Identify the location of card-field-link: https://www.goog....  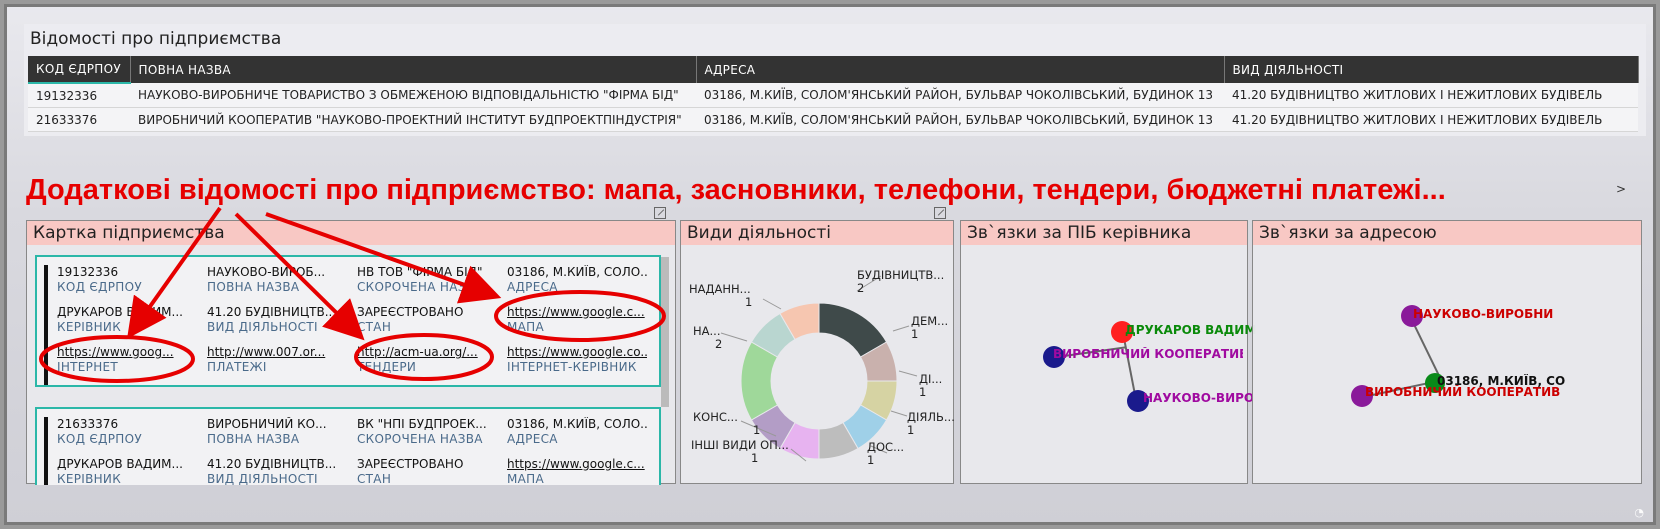
(127, 352).